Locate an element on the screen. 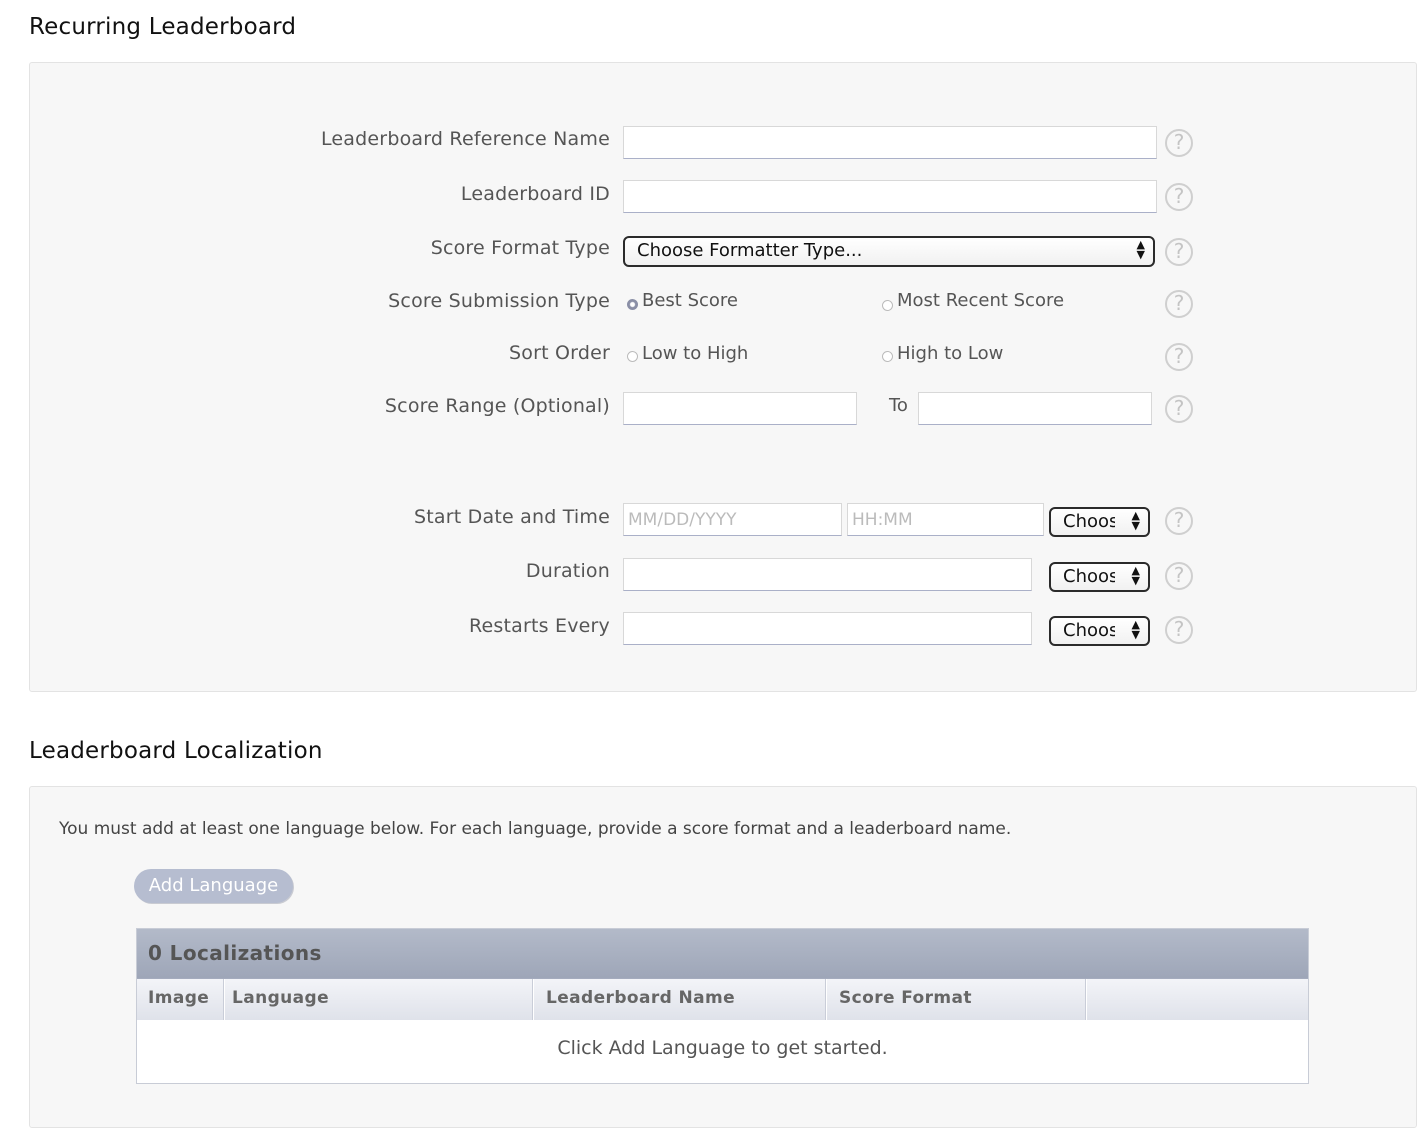  column-header-leaderboard-name: Leaderboard Name is located at coordinates (640, 998).